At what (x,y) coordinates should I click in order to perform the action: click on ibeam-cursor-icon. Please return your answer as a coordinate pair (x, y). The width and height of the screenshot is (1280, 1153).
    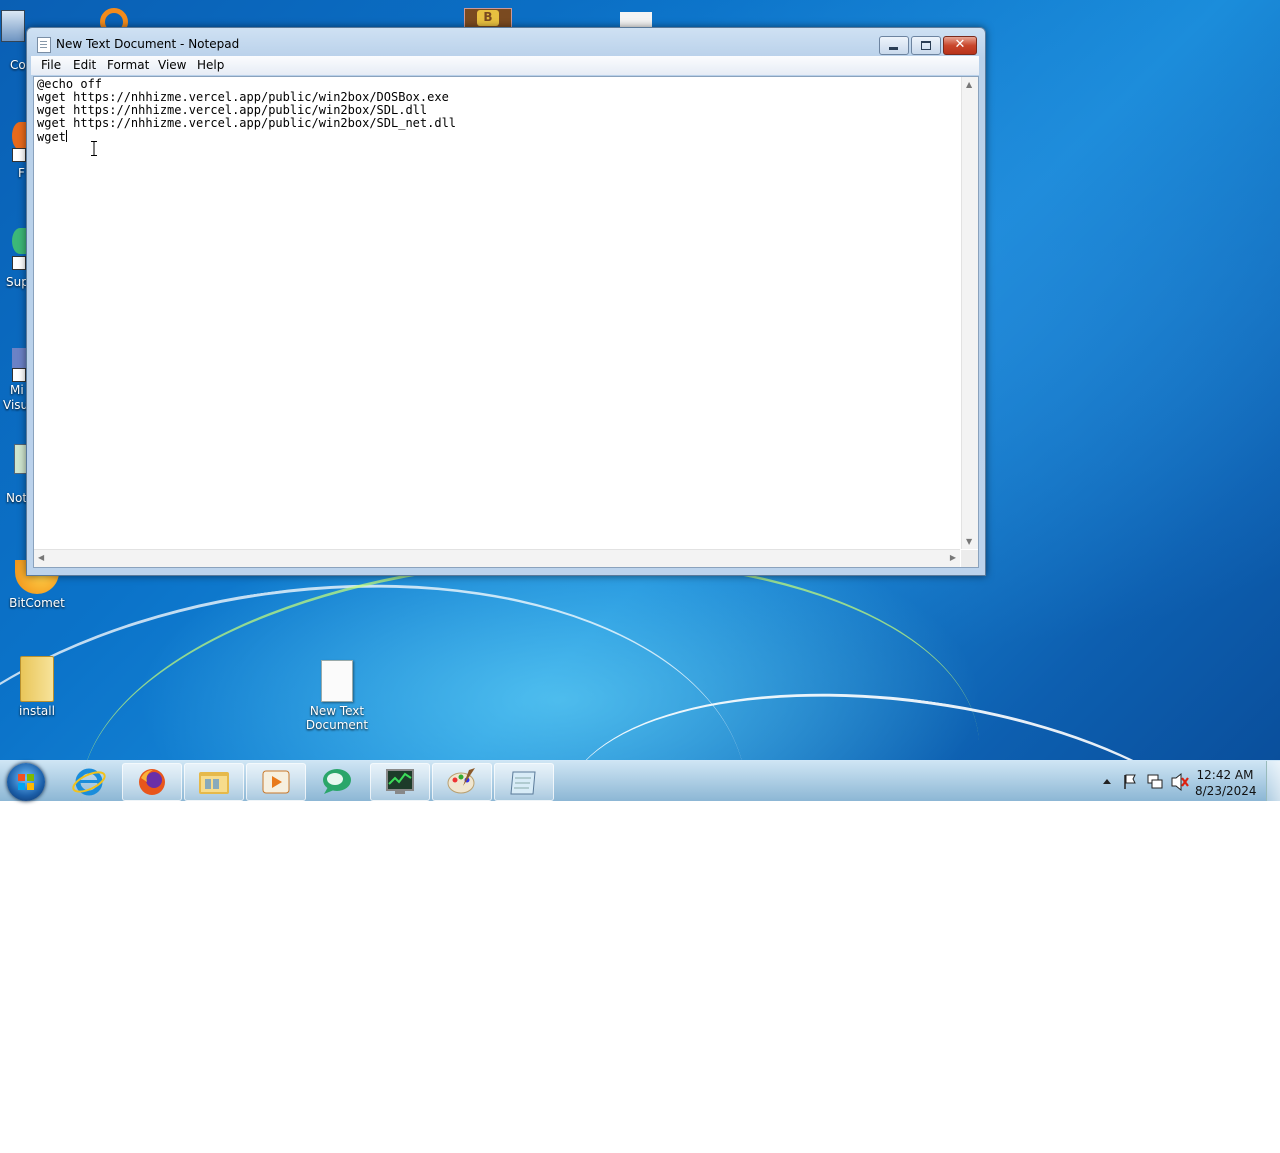
    Looking at the image, I should click on (94, 148).